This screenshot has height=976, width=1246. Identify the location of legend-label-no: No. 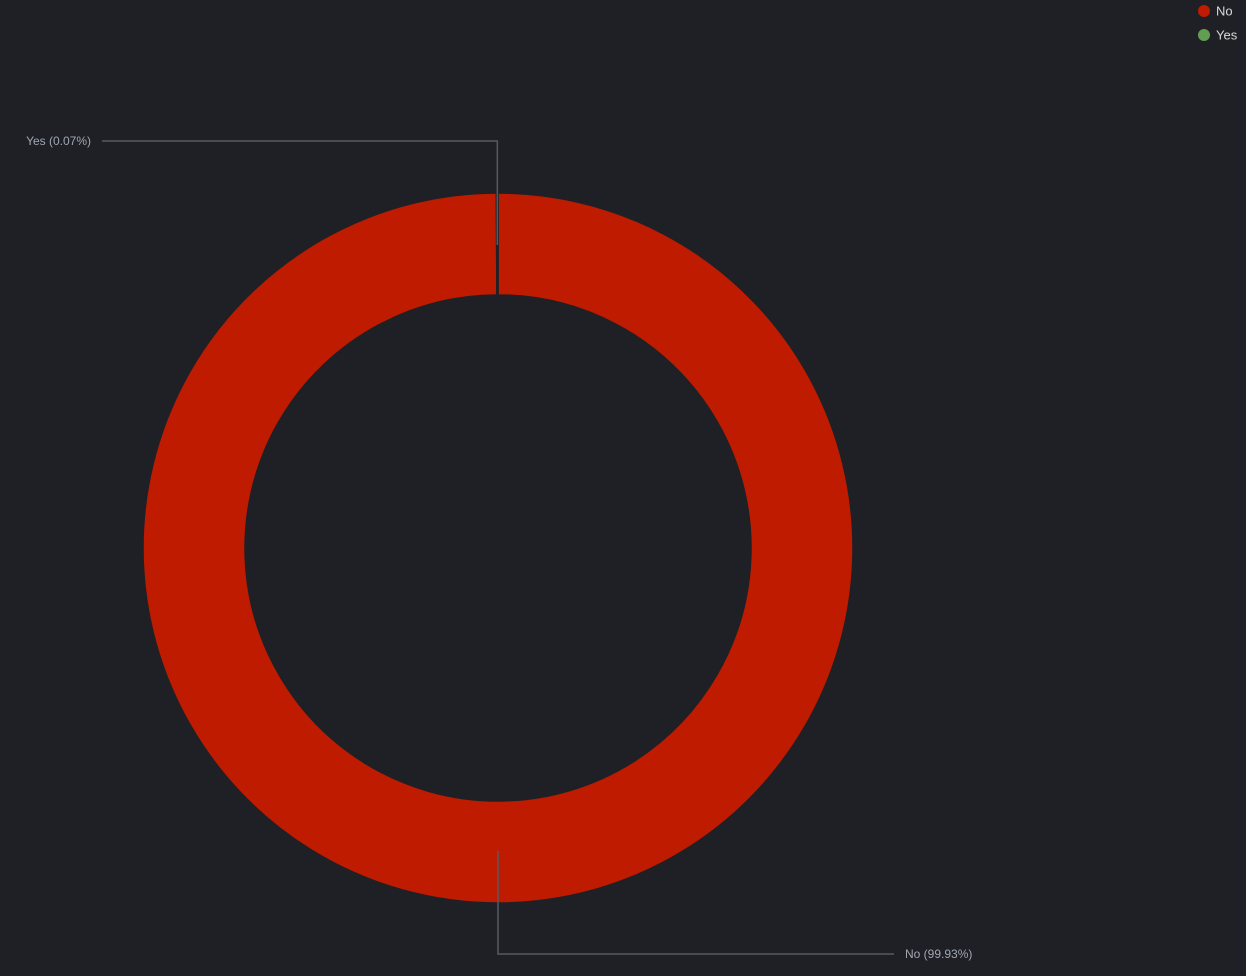
(1224, 11).